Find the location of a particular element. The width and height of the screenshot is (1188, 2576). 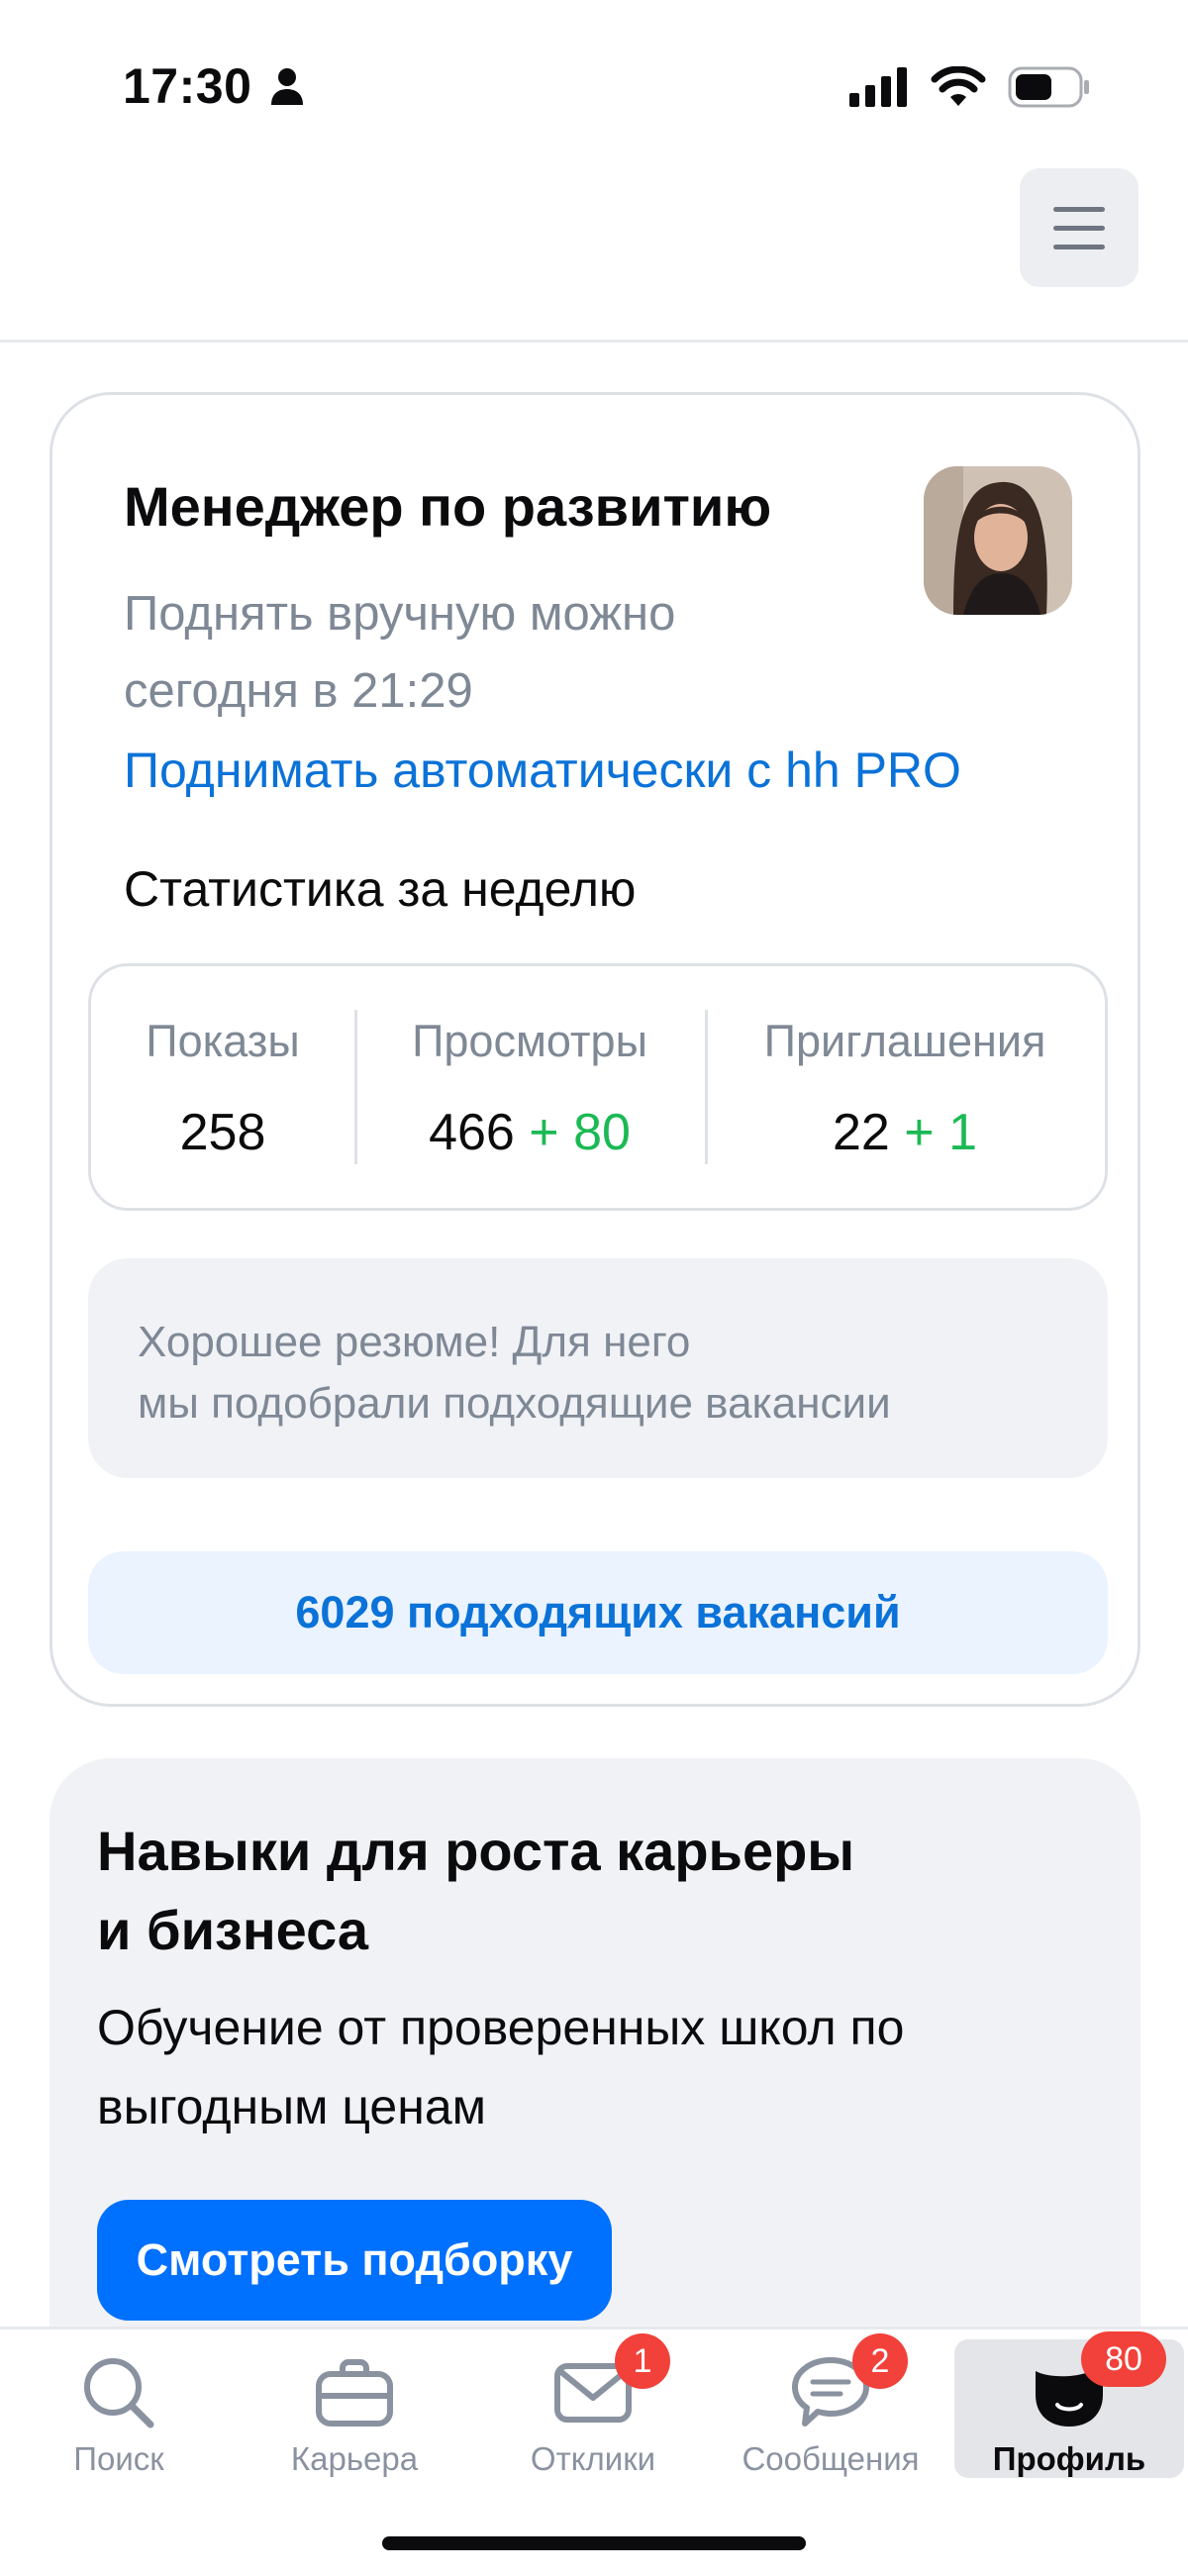

tab-search: Поиск is located at coordinates (119, 2409).